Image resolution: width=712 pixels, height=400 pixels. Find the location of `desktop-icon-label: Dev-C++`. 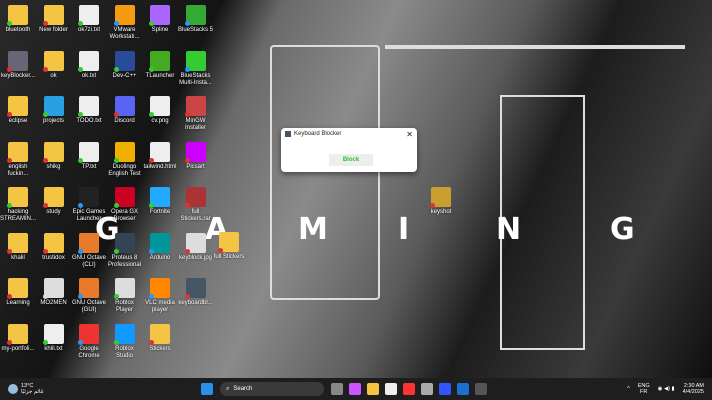

desktop-icon-label: Dev-C++ is located at coordinates (124, 75).